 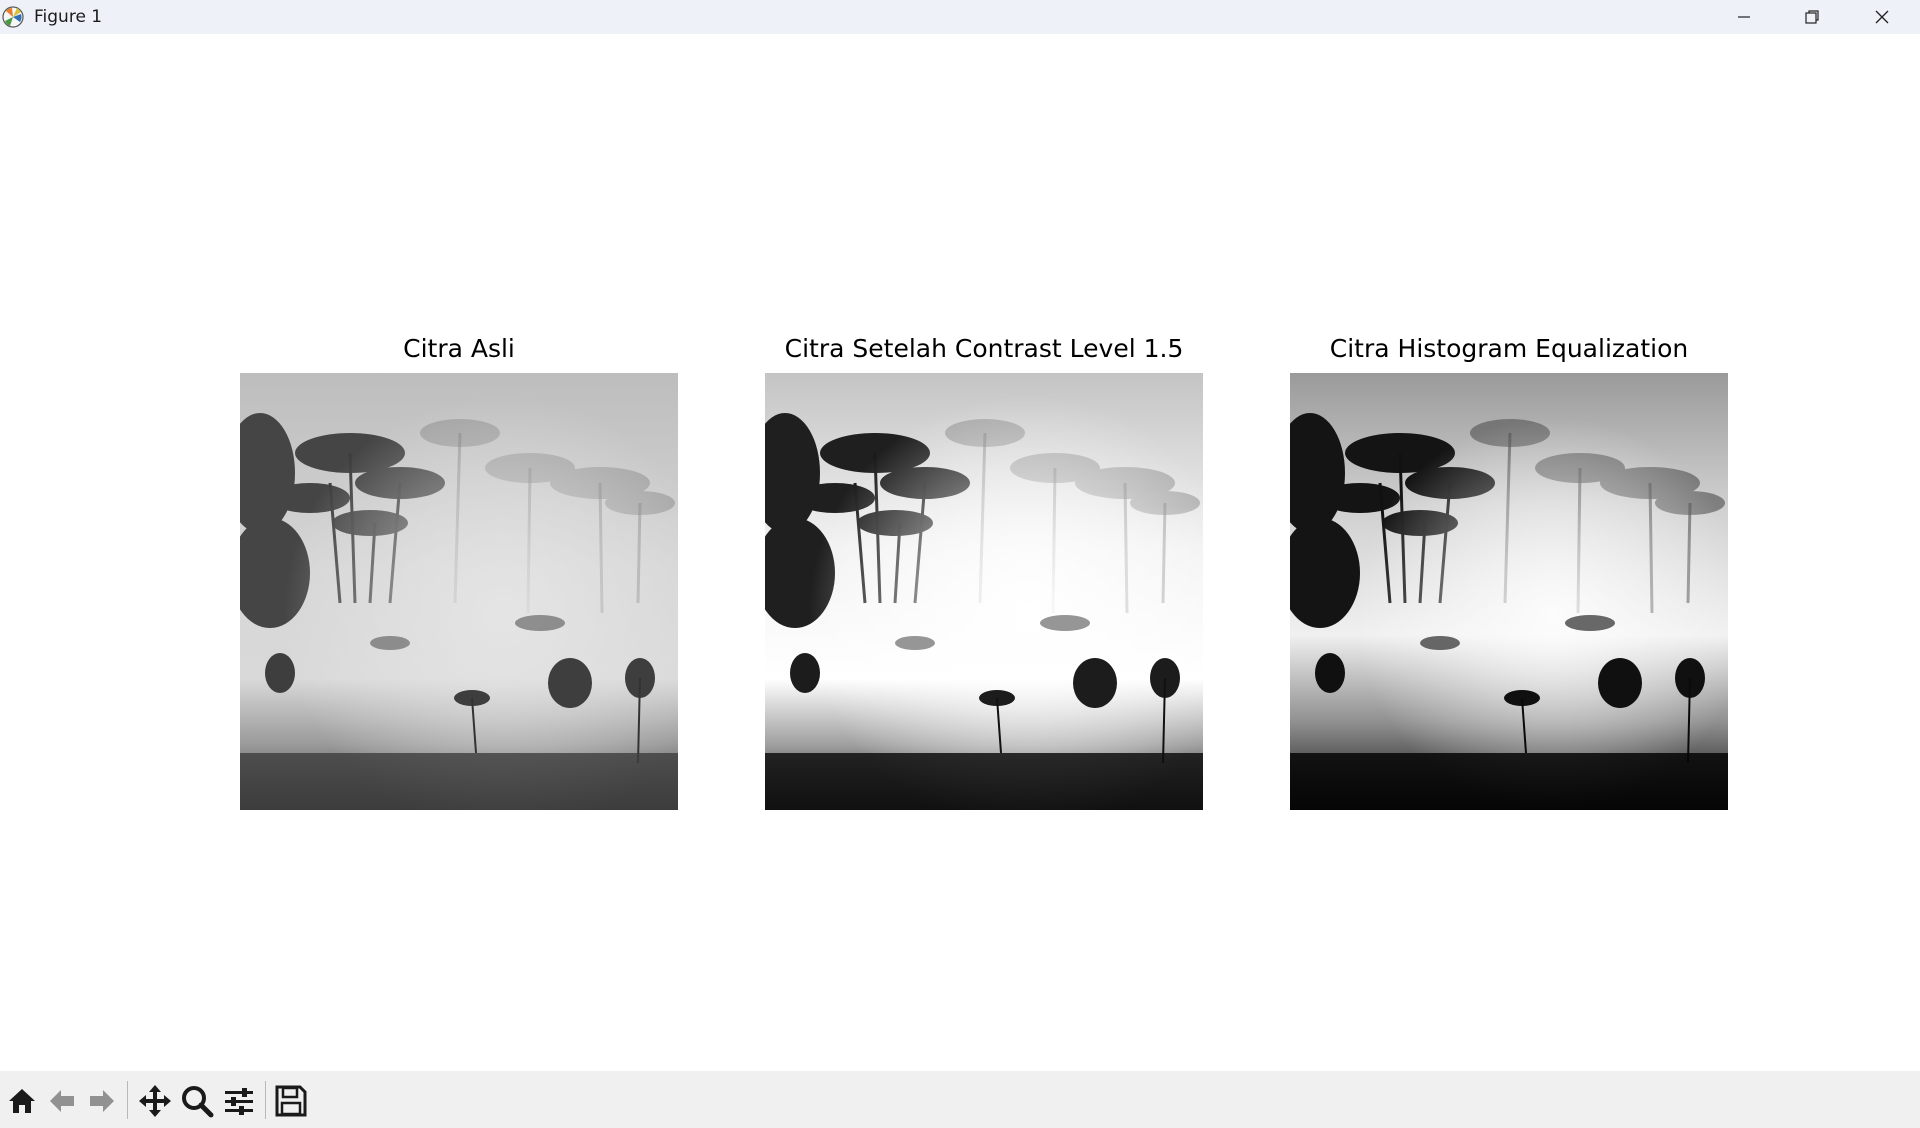 I want to click on restore-icon, so click(x=1812, y=17).